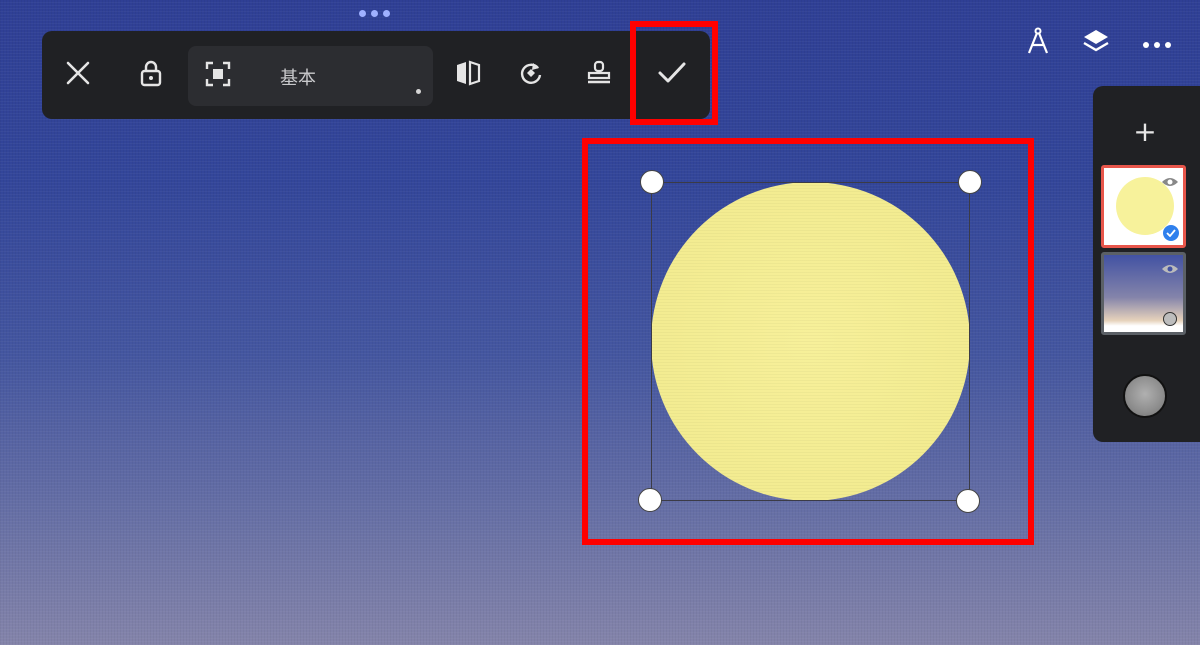 The image size is (1200, 645). I want to click on layer-thumbnail-moon, so click(1143, 206).